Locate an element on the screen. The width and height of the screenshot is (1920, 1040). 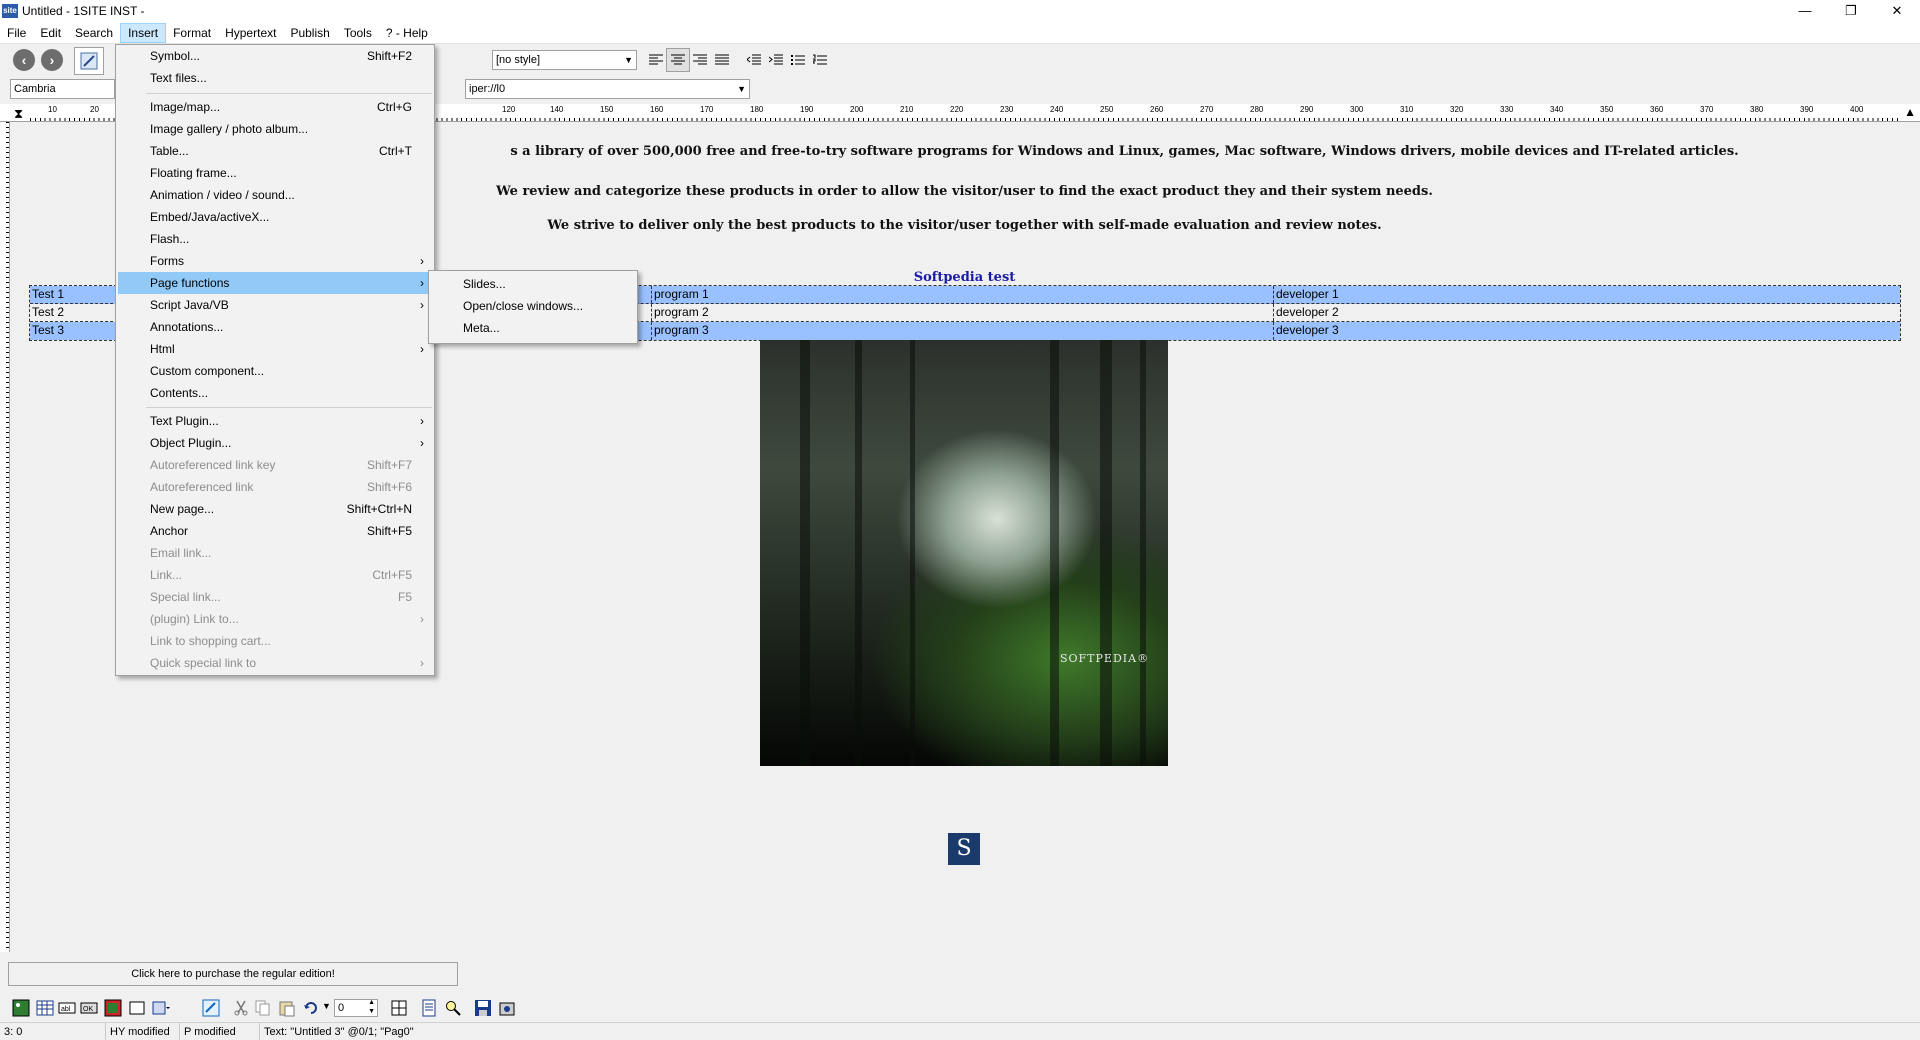
save-icon is located at coordinates (483, 1008).